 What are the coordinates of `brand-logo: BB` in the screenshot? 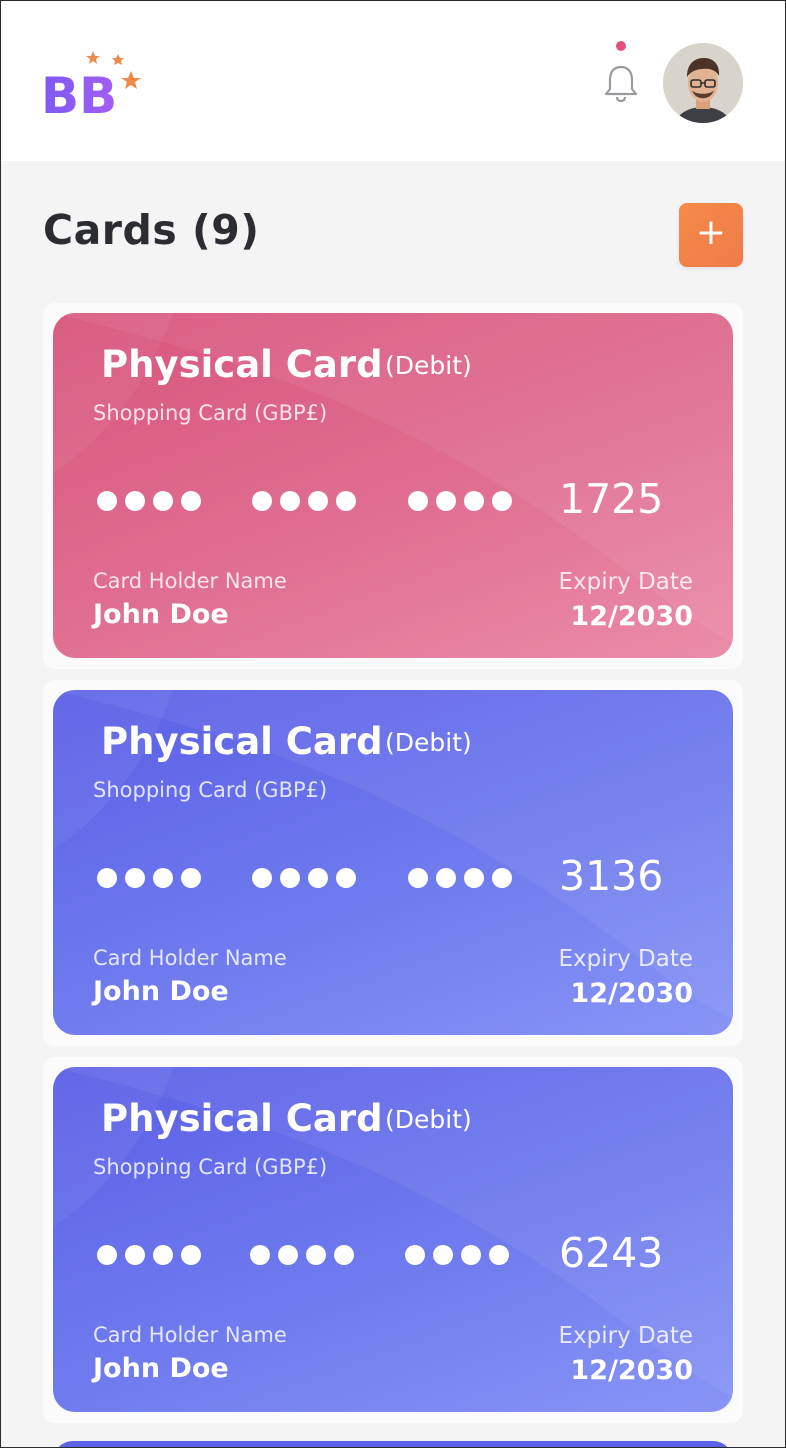 It's located at (96, 86).